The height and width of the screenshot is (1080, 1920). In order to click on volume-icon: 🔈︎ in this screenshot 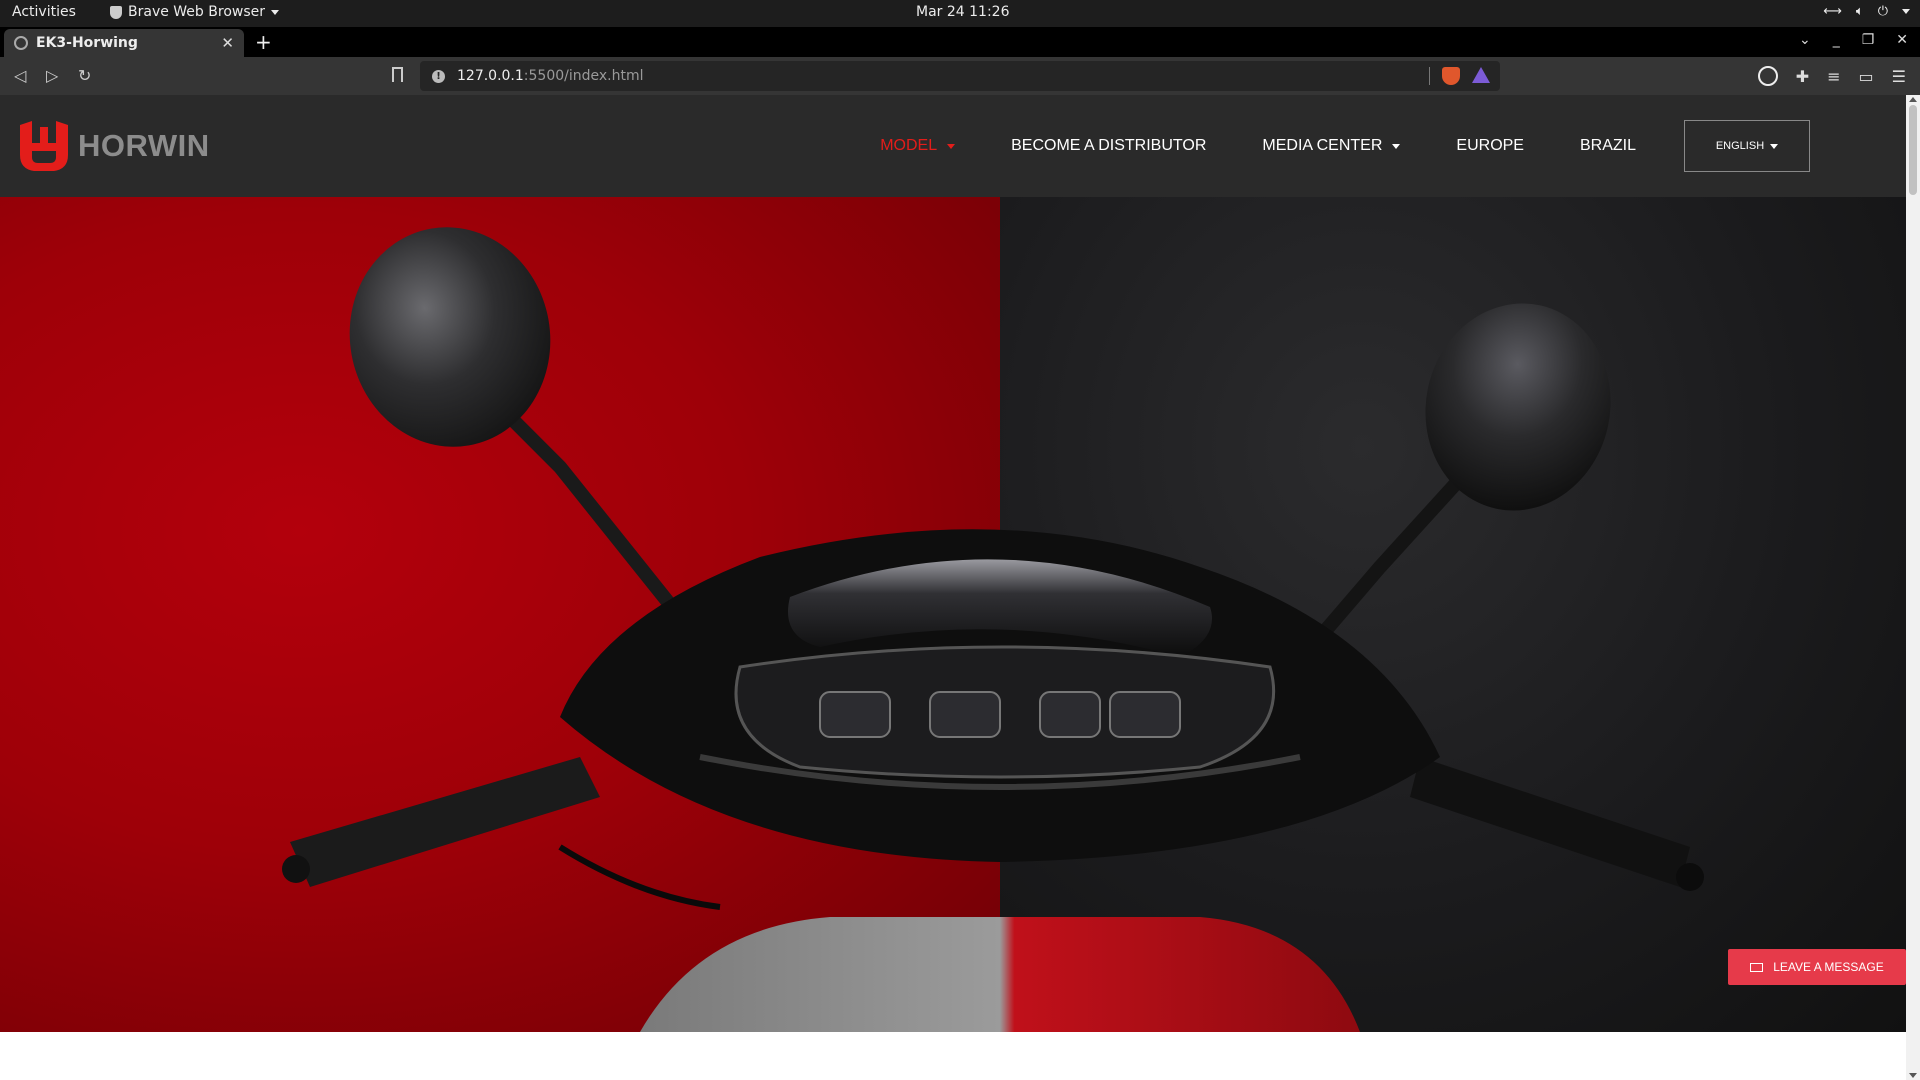, I will do `click(1859, 11)`.